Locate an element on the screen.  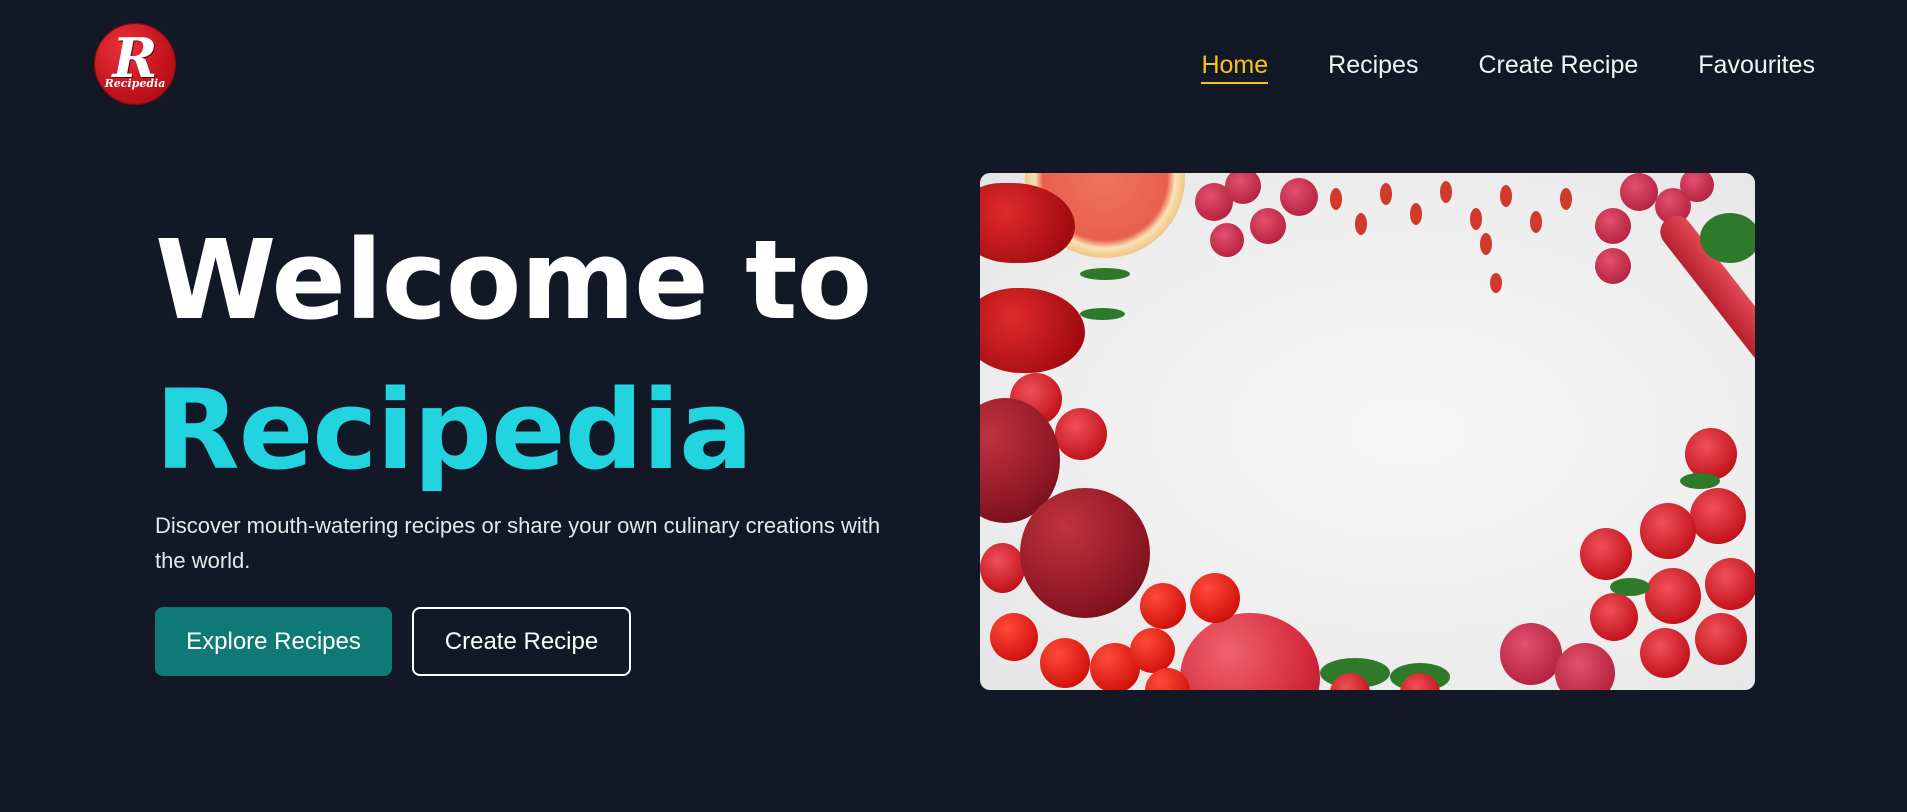
red-pepper is located at coordinates (1032, 330).